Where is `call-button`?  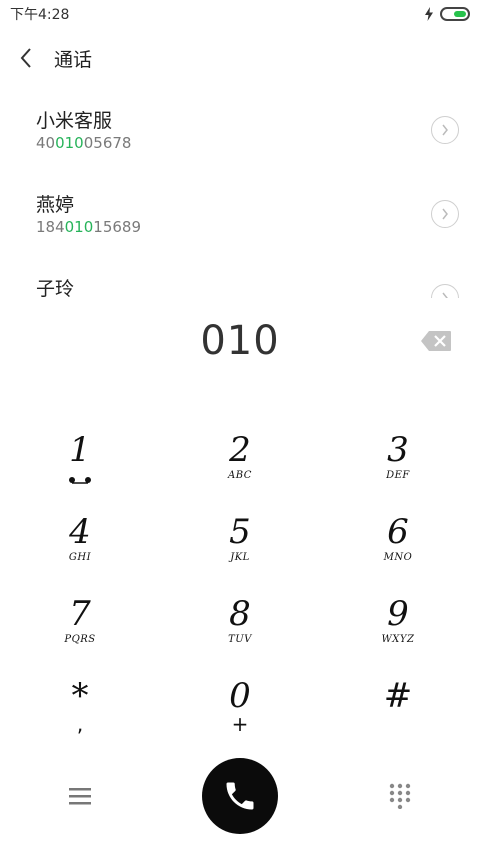
call-button is located at coordinates (240, 796).